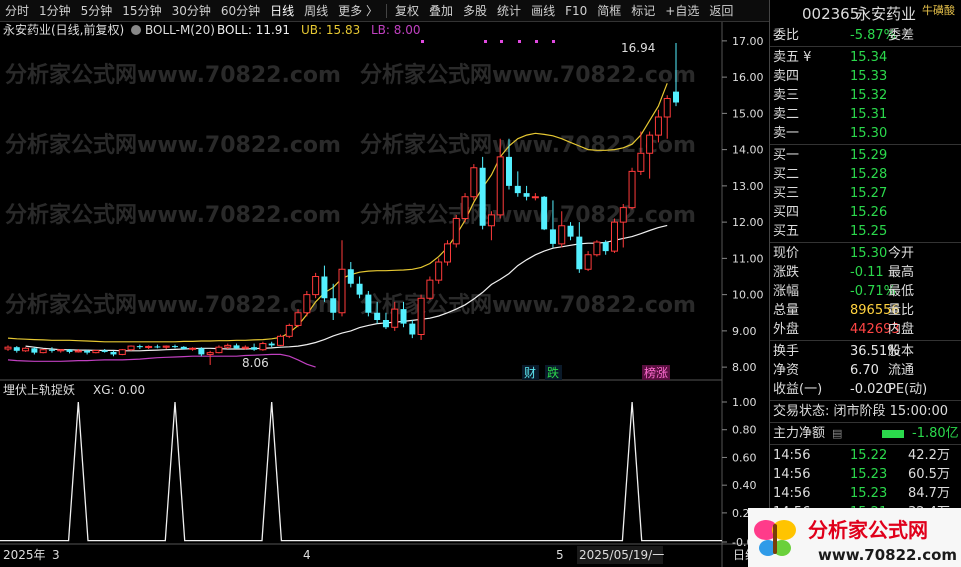 The height and width of the screenshot is (567, 961). Describe the element at coordinates (609, 10) in the screenshot. I see `toolbar-item-15: 简框` at that location.